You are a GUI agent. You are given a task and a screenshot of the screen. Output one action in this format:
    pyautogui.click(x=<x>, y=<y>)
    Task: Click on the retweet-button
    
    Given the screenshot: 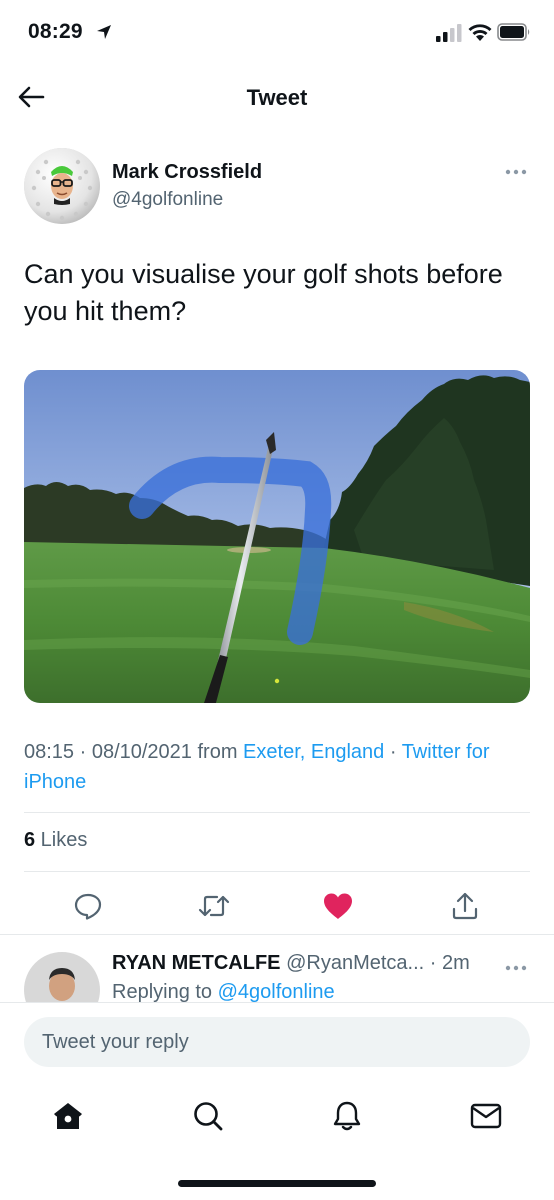 What is the action you would take?
    pyautogui.click(x=214, y=906)
    